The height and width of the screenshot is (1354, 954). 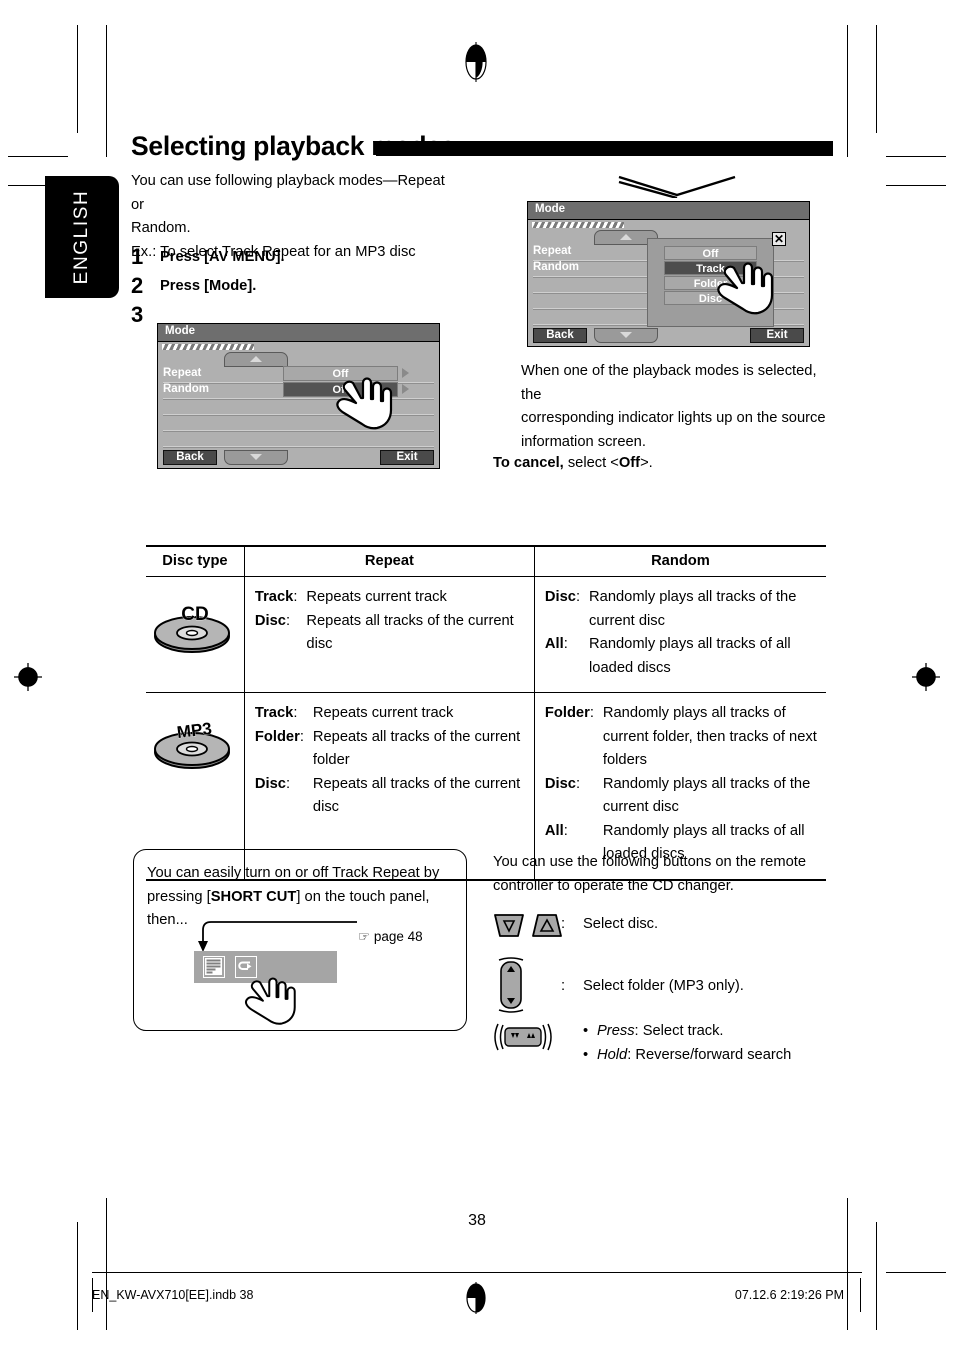 What do you see at coordinates (848, 91) in the screenshot?
I see `crop-mark-tr-v2` at bounding box center [848, 91].